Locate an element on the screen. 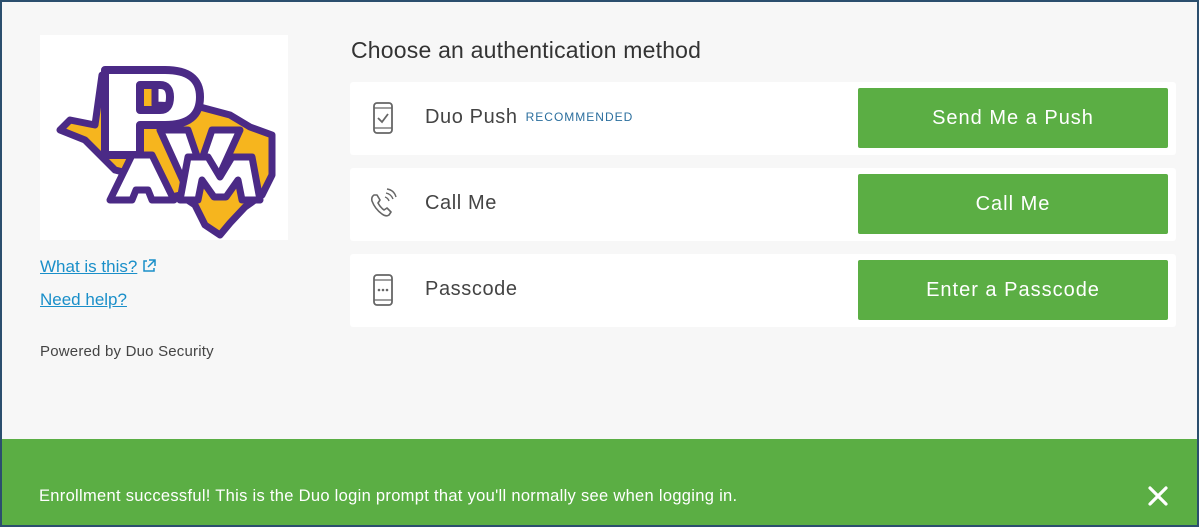  method-label-passcode: Passcode is located at coordinates (471, 289).